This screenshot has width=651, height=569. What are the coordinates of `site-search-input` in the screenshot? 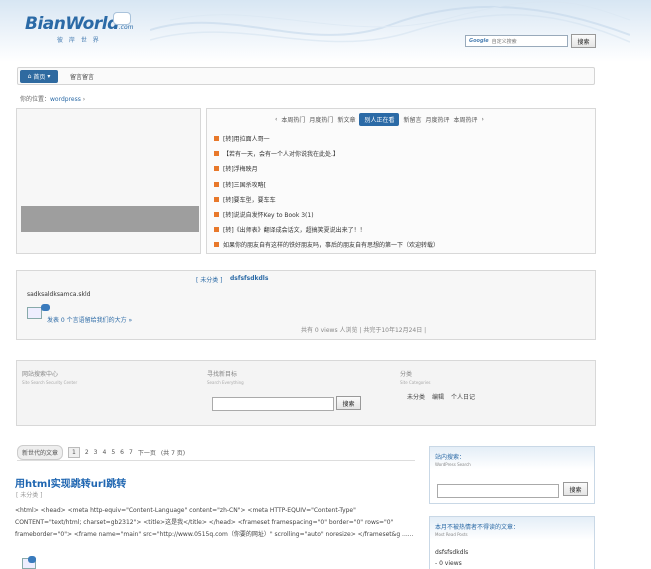 It's located at (273, 404).